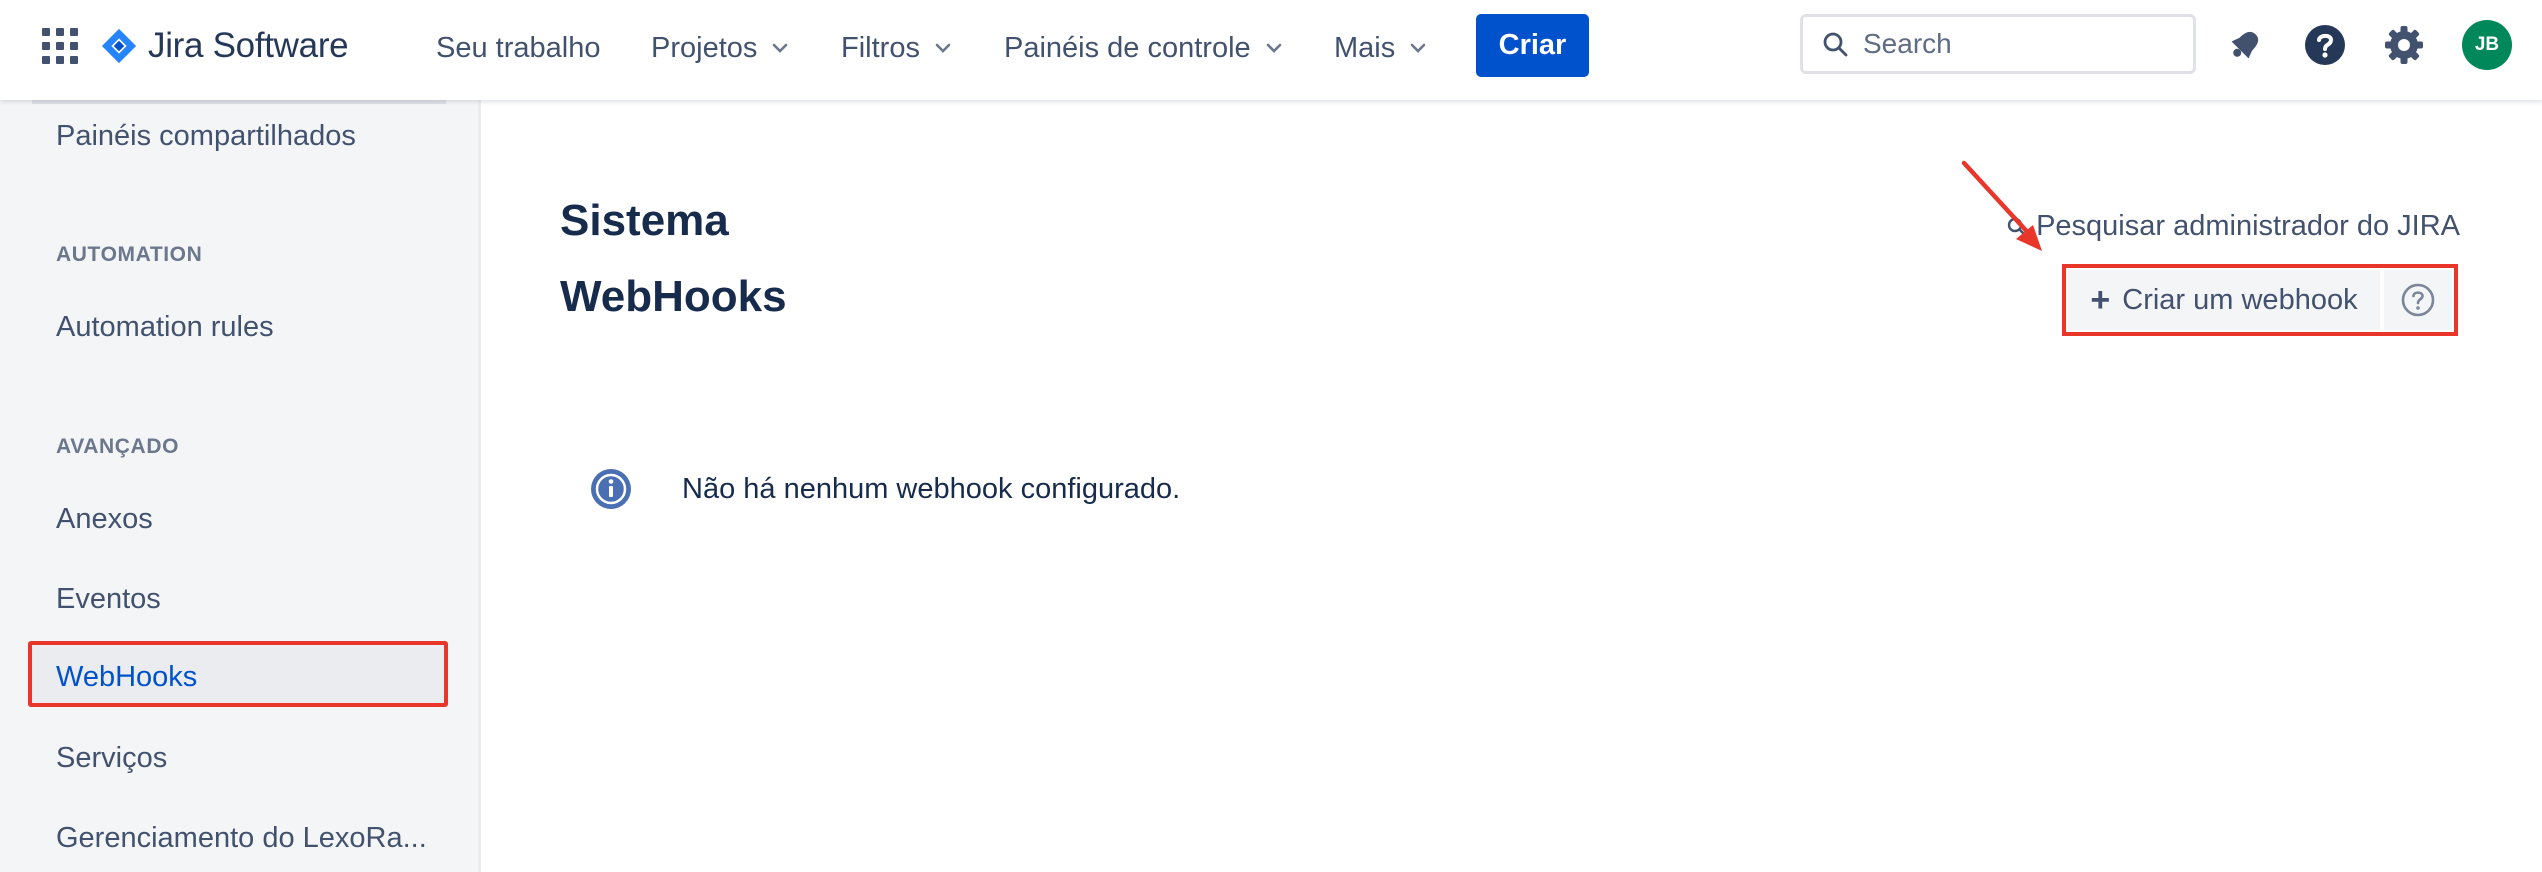 Image resolution: width=2542 pixels, height=872 pixels. What do you see at coordinates (206, 136) in the screenshot?
I see `sidebar-item-paineis-compartilhados: Painéis compartilhados` at bounding box center [206, 136].